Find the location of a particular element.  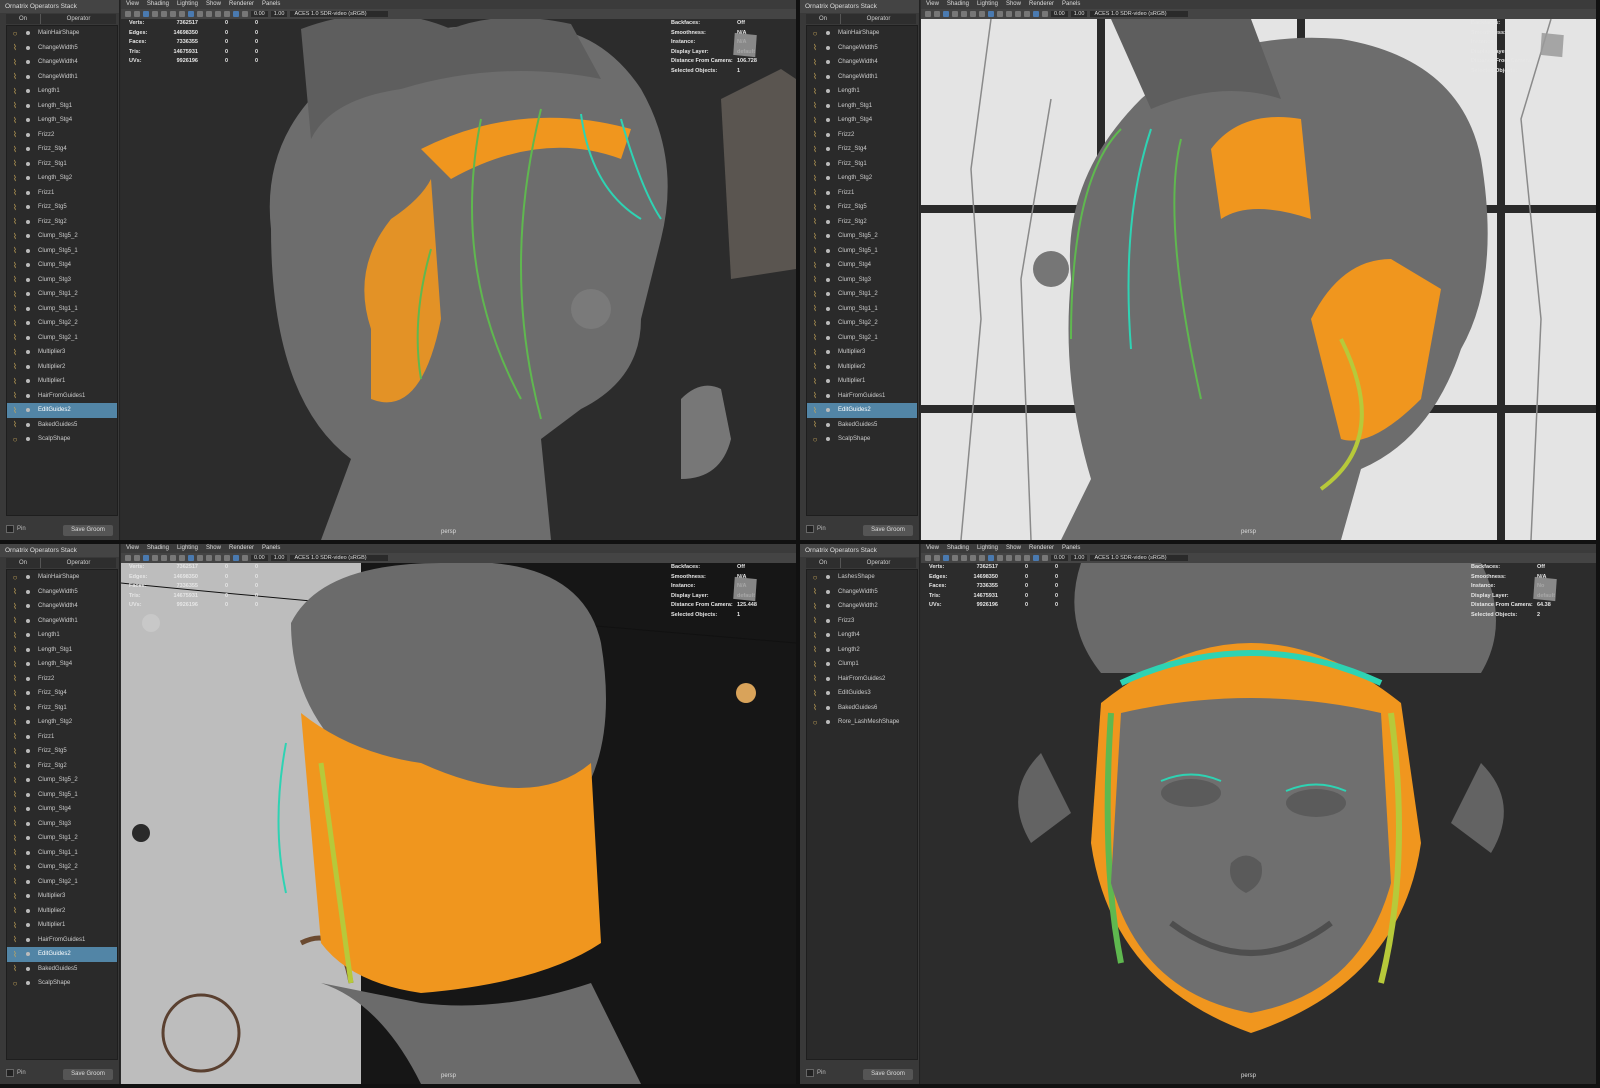

operator-row: ⌇ Multiplier2 is located at coordinates (62, 911).